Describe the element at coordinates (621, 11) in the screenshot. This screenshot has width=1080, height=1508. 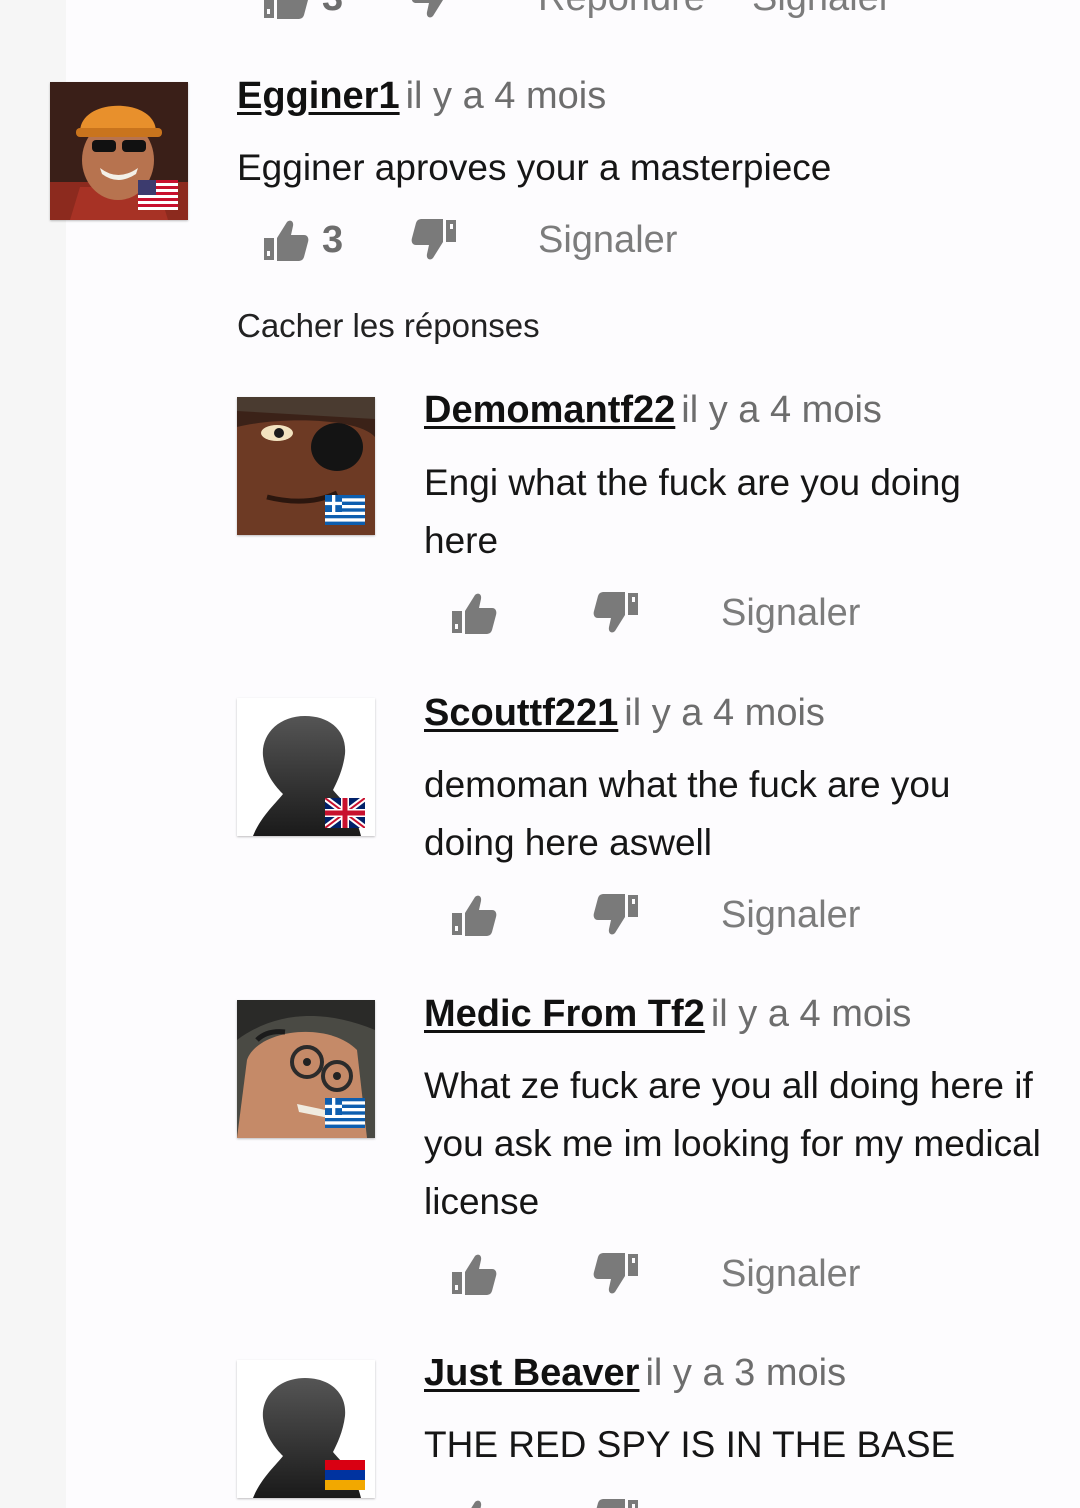
I see `reply-button: Répondre` at that location.